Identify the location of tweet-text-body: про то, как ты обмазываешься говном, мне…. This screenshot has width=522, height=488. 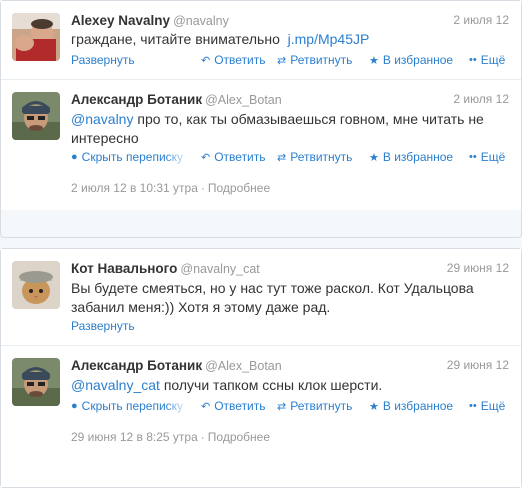
(277, 128).